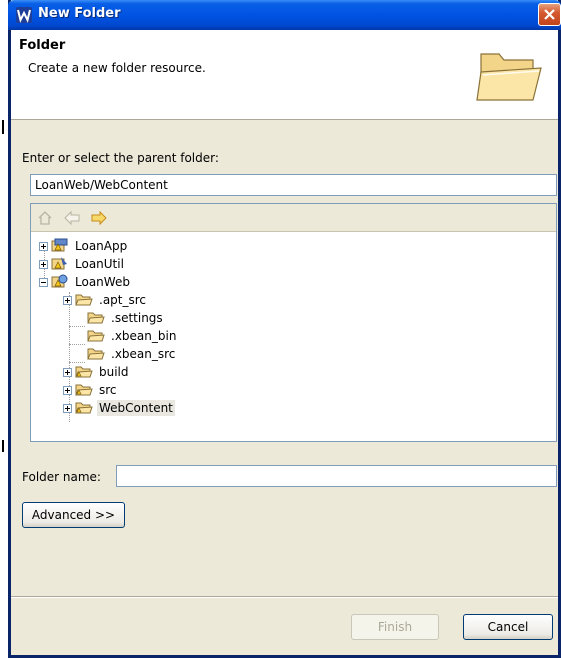  Describe the element at coordinates (45, 218) in the screenshot. I see `home-icon` at that location.